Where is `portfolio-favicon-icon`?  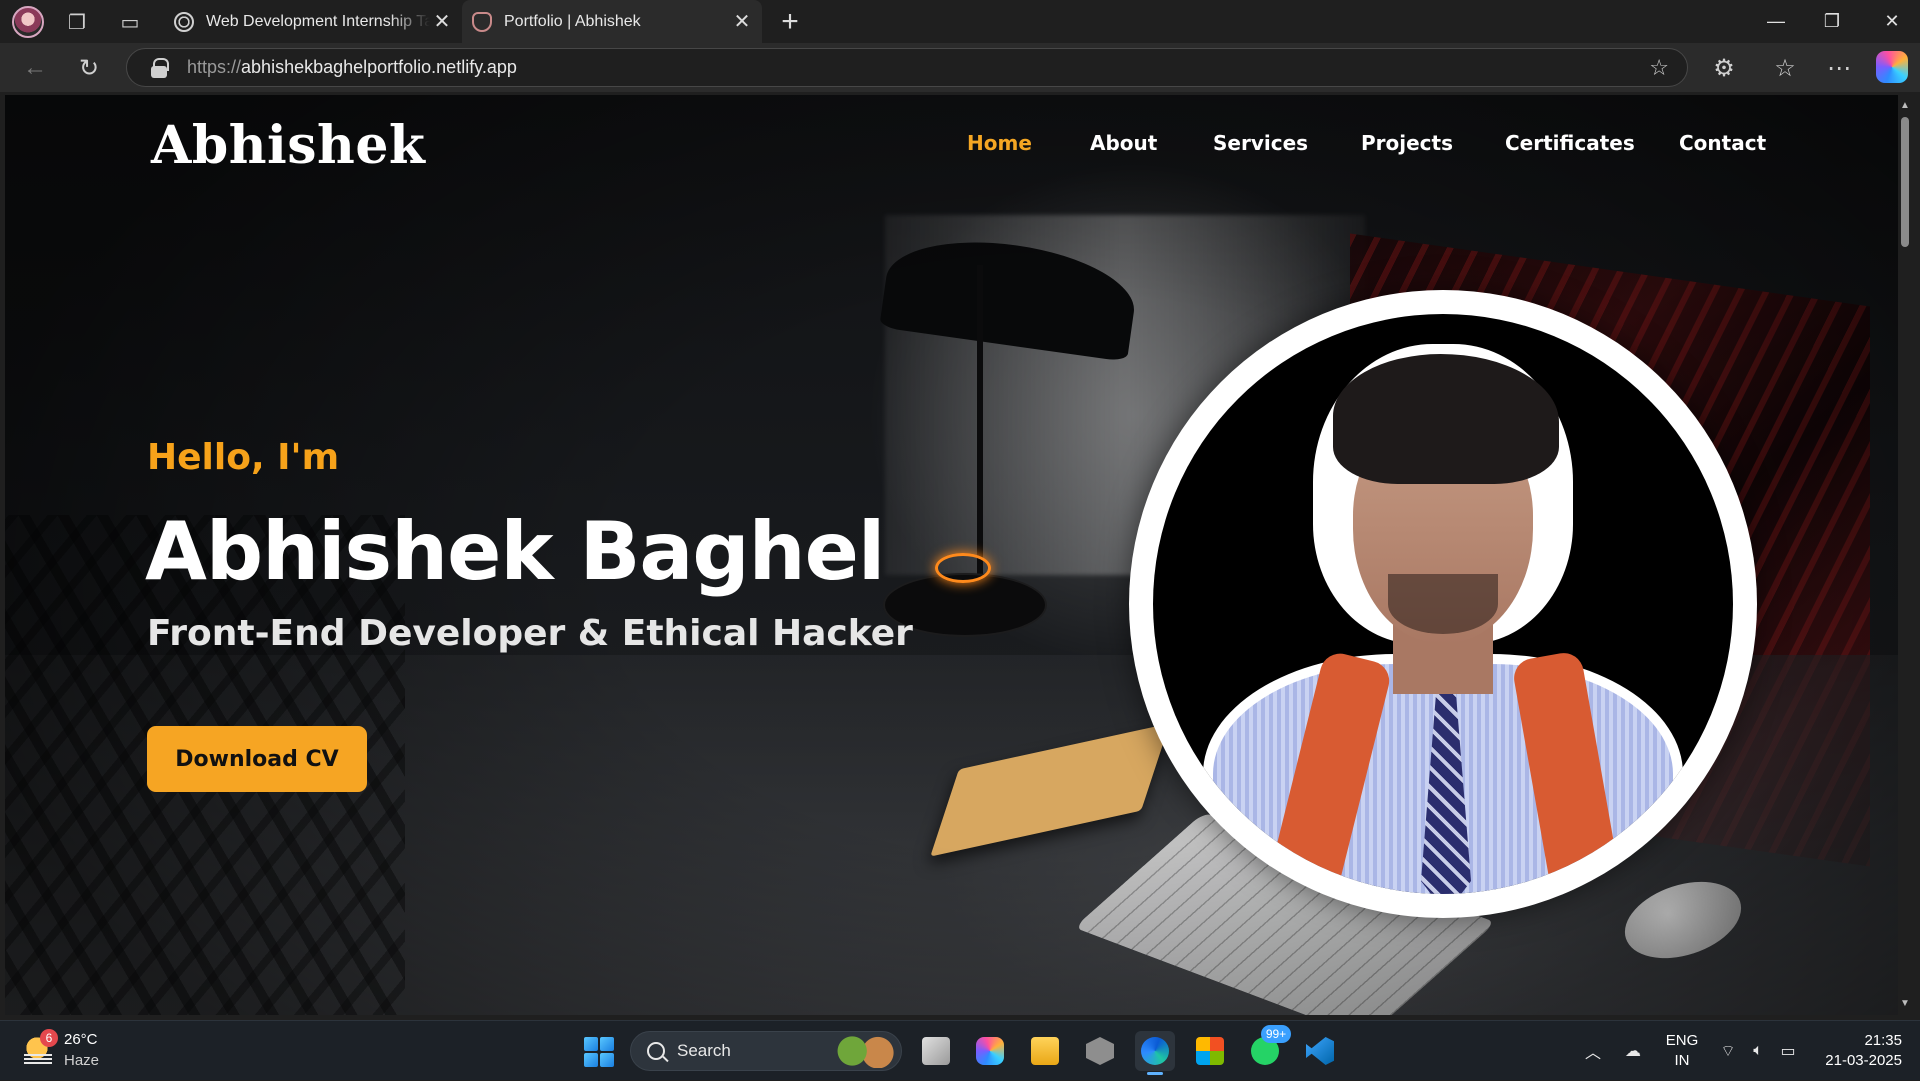 portfolio-favicon-icon is located at coordinates (482, 21).